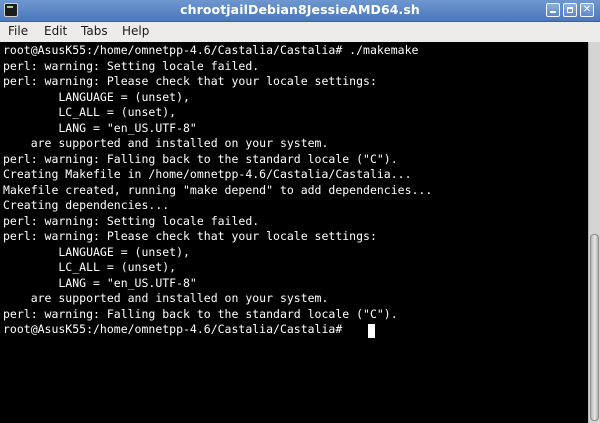  Describe the element at coordinates (594, 232) in the screenshot. I see `vertical-scrollbar` at that location.